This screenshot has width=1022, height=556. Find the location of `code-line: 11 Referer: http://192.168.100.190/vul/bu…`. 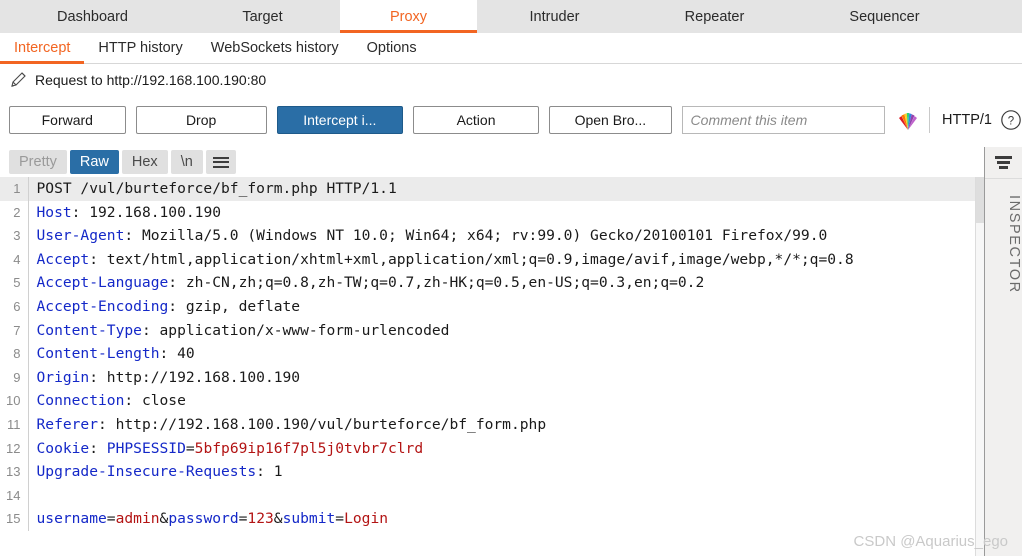

code-line: 11 Referer: http://192.168.100.190/vul/bu… is located at coordinates (487, 424).